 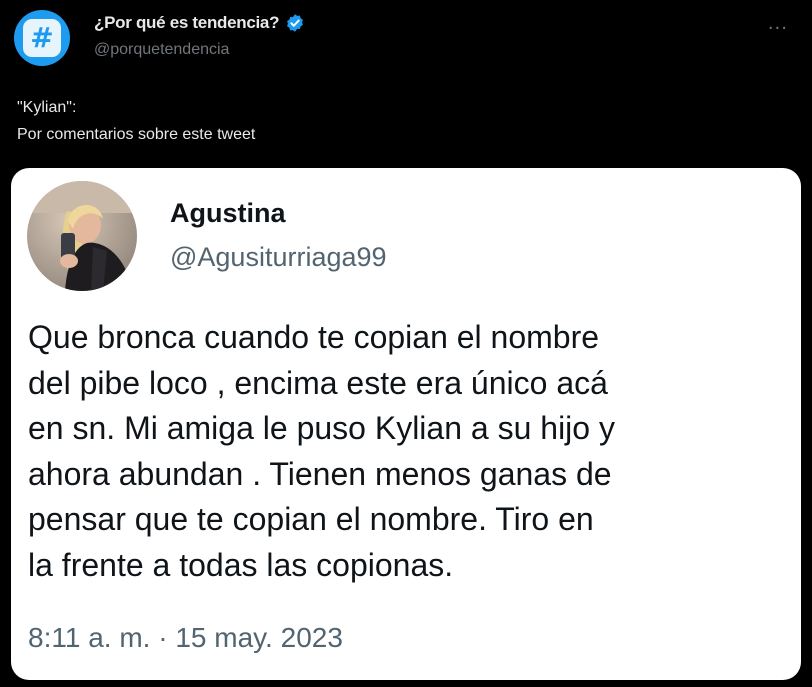 I want to click on hashtag-glyph: #, so click(x=42, y=37).